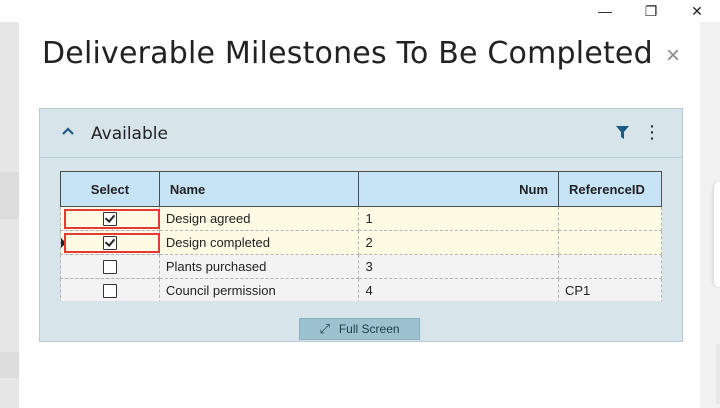 The width and height of the screenshot is (720, 408). What do you see at coordinates (610, 189) in the screenshot?
I see `column-header-referenceid: ReferenceID` at bounding box center [610, 189].